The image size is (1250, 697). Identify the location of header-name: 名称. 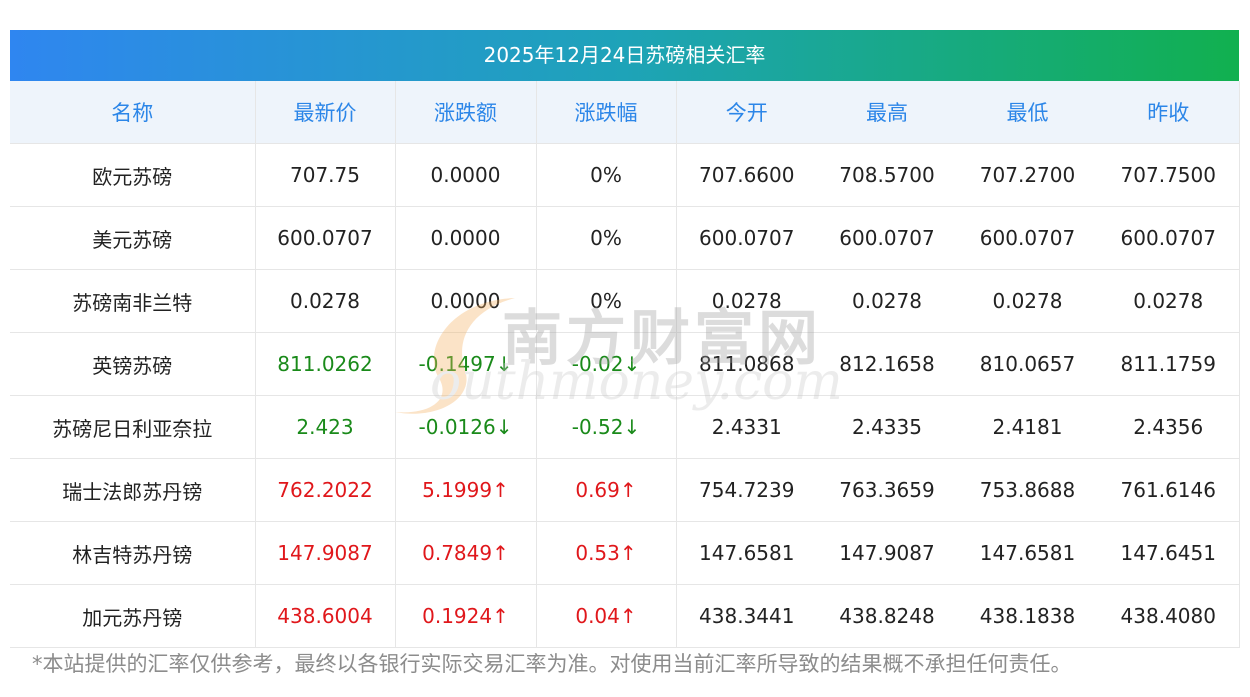
(133, 112).